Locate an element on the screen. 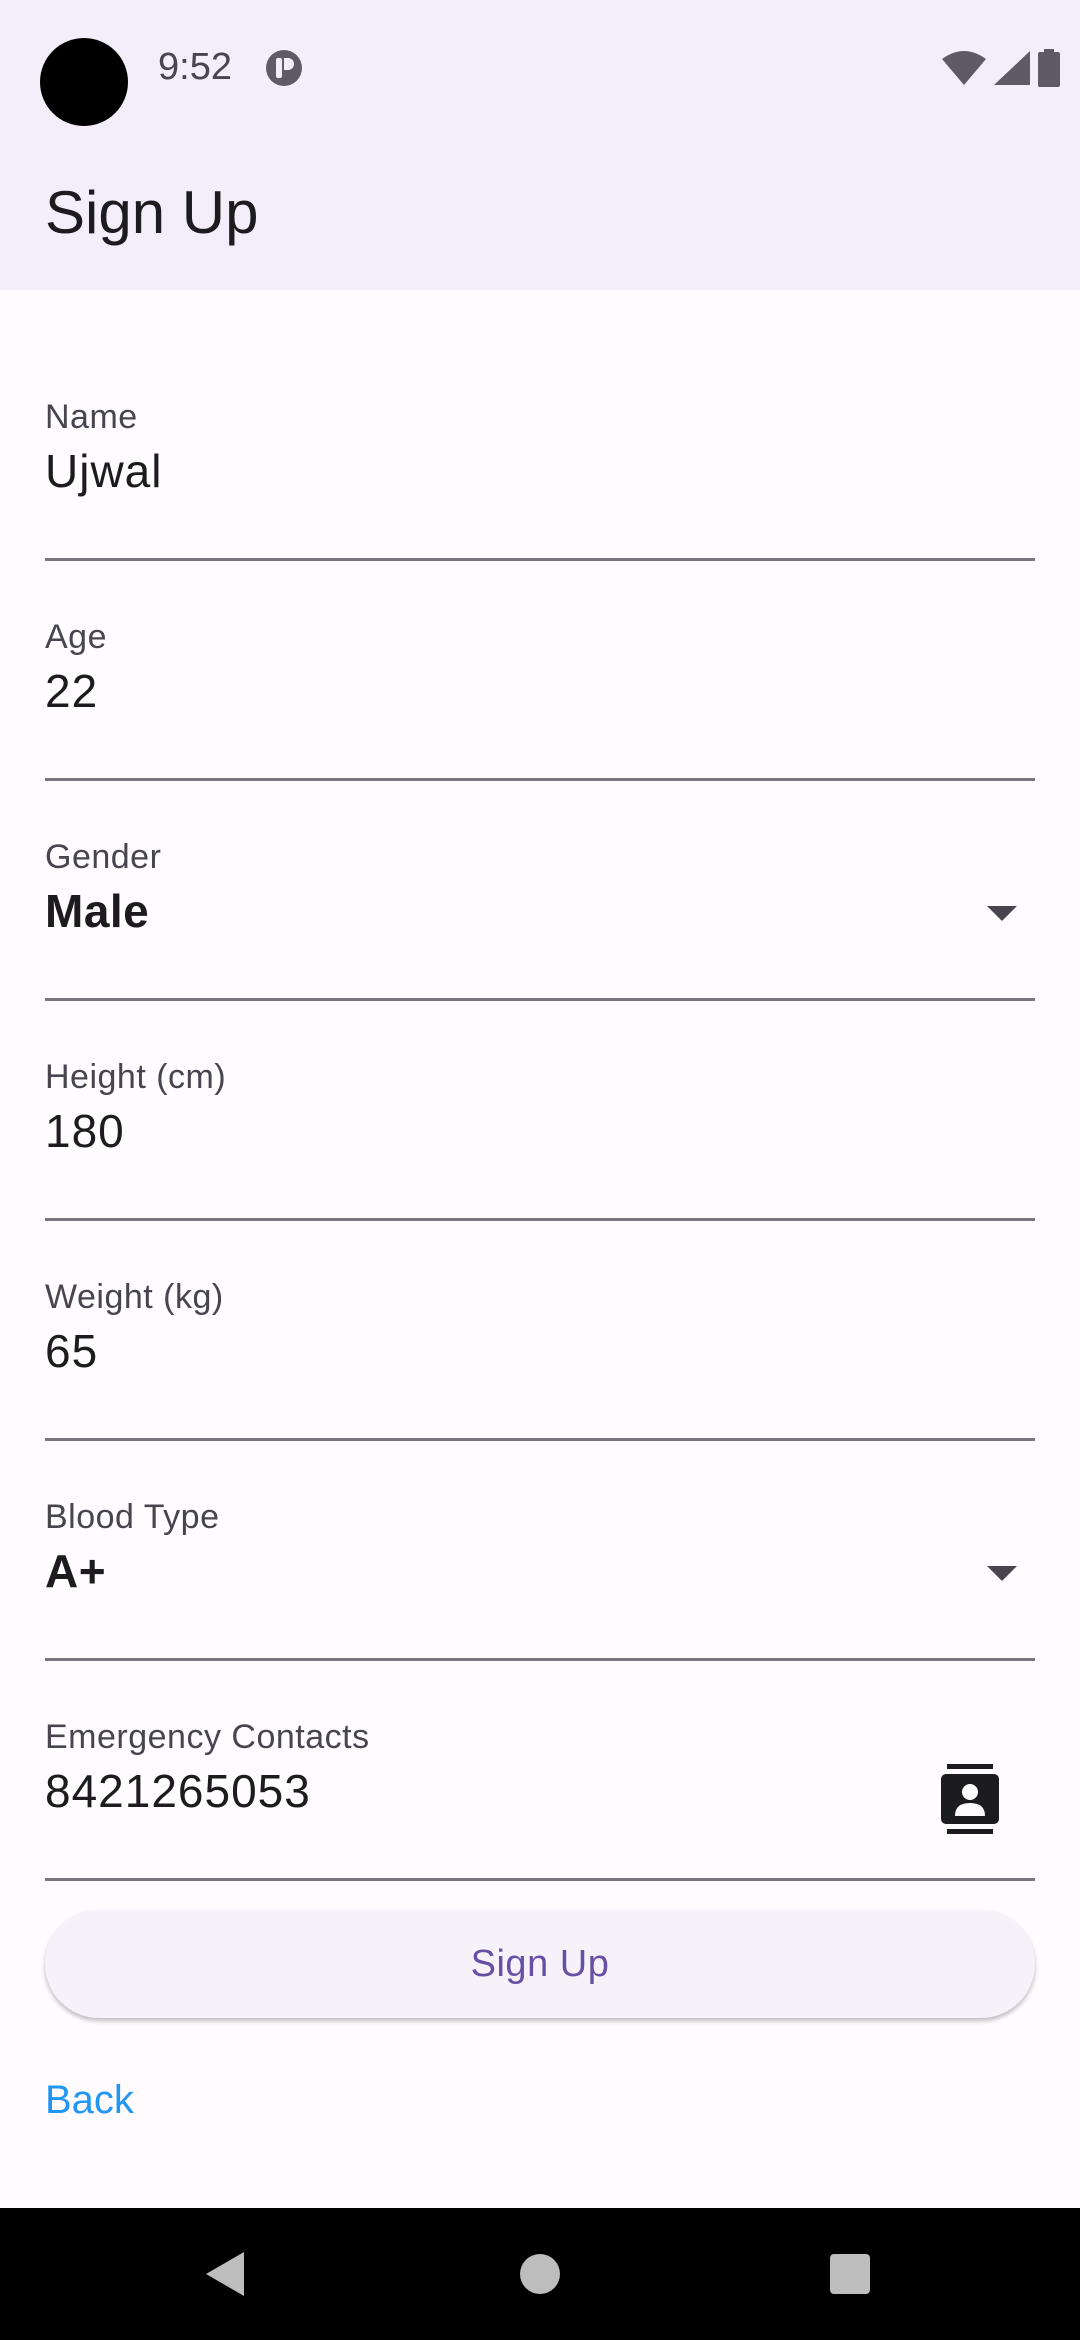  emergency-contacts-label: Emergency Contacts is located at coordinates (207, 1737).